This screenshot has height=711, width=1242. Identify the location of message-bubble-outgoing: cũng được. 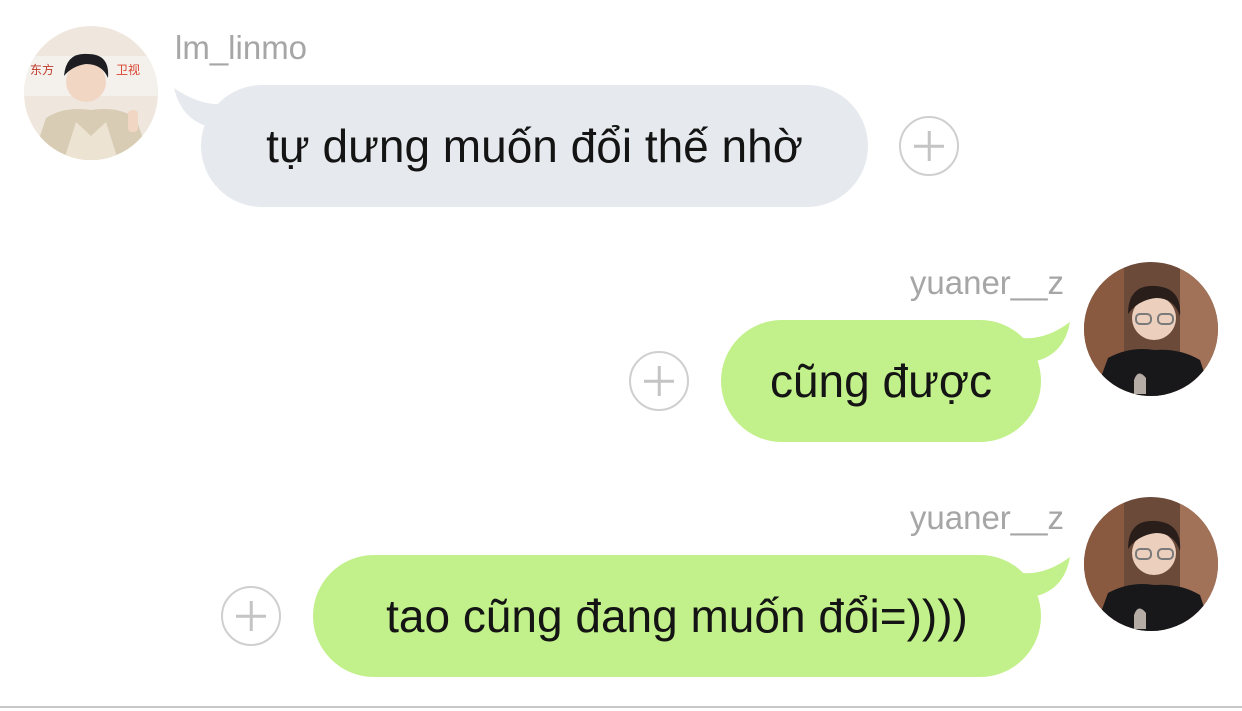
(881, 381).